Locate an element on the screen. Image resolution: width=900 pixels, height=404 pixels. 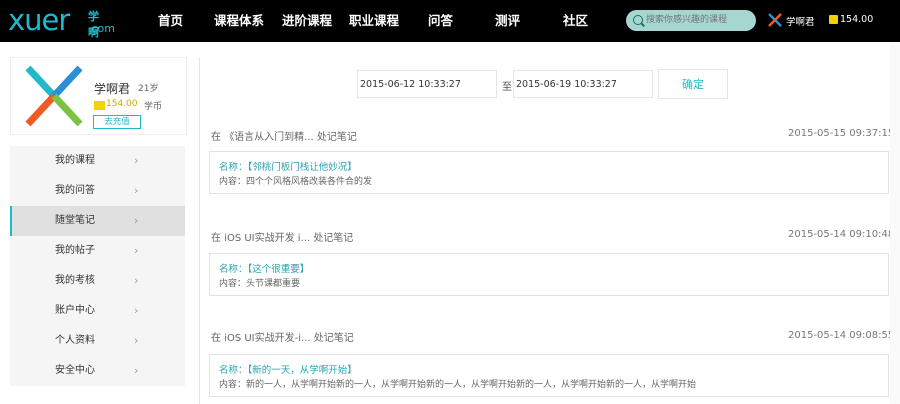
note-card: 名称：【邻桃门板门栈让他妙况】 内容：四个个风格风格改装各件合的发 is located at coordinates (549, 172).